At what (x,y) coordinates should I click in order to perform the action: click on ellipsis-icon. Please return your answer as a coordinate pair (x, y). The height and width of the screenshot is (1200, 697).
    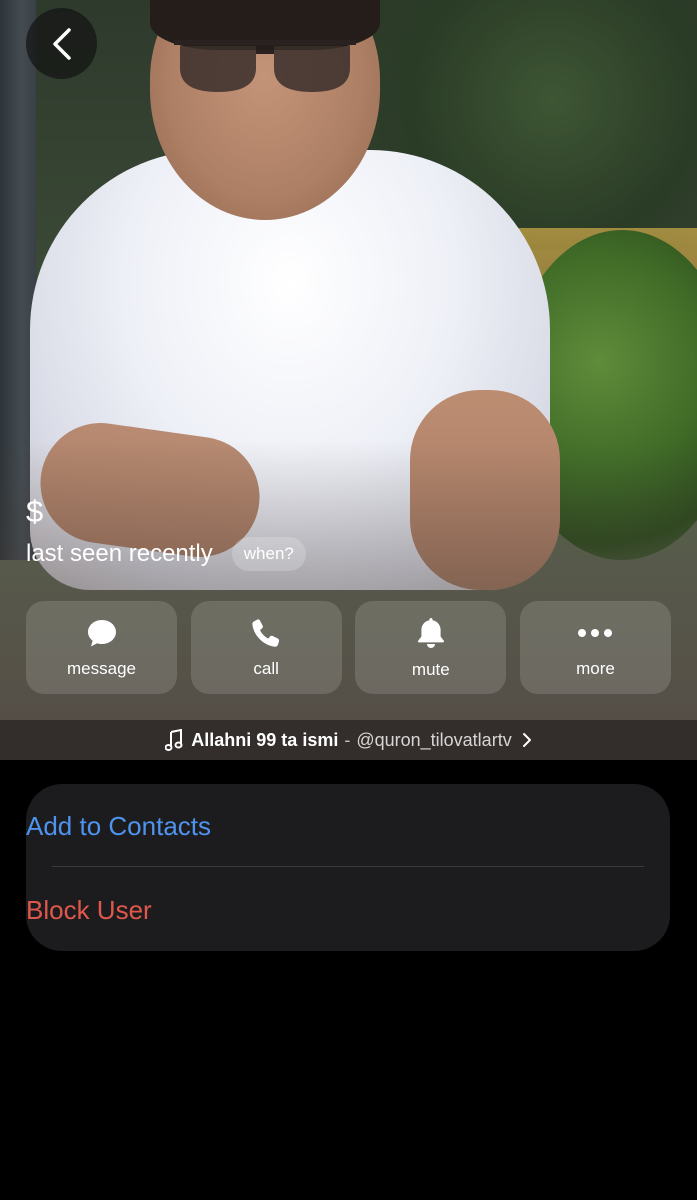
    Looking at the image, I should click on (595, 632).